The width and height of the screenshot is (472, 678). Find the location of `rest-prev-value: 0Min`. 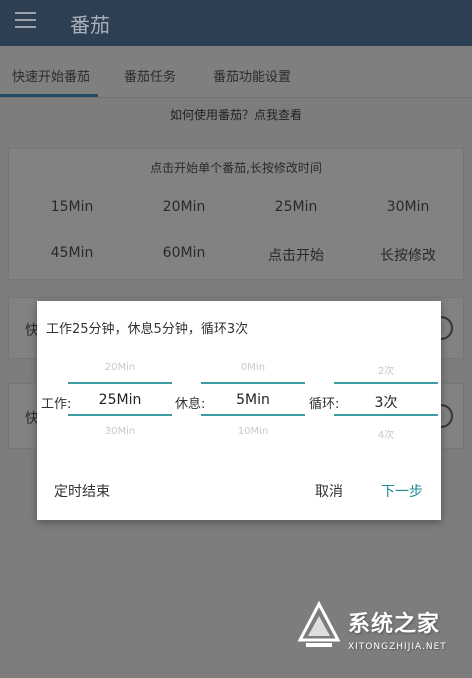

rest-prev-value: 0Min is located at coordinates (253, 367).